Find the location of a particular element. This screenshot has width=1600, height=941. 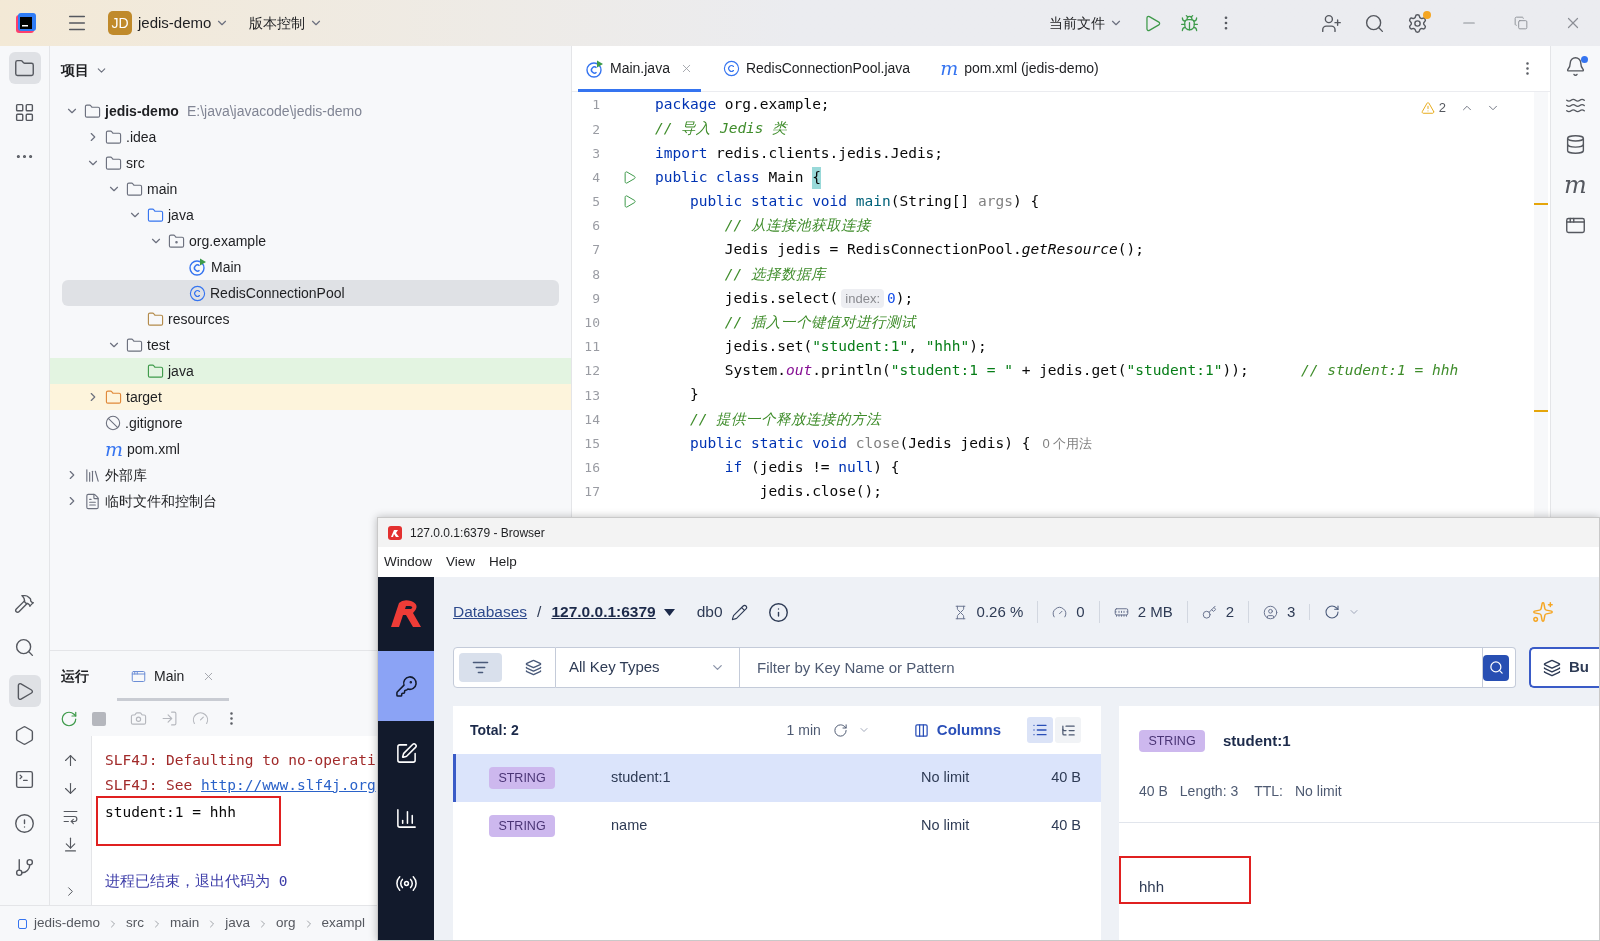

tree-item: resources is located at coordinates (310, 319).